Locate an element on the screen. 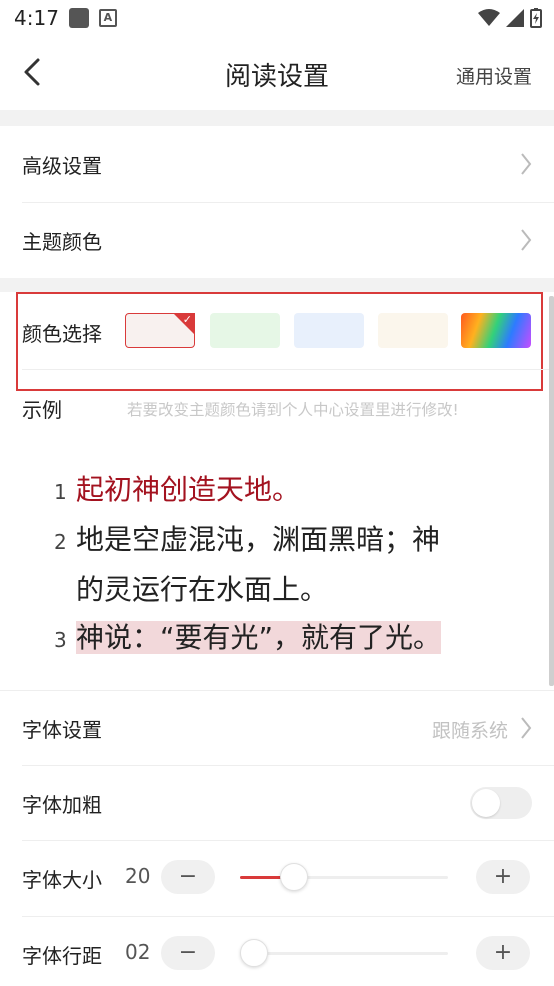 This screenshot has height=986, width=554. line-spacing-decrease-button: − is located at coordinates (188, 953).